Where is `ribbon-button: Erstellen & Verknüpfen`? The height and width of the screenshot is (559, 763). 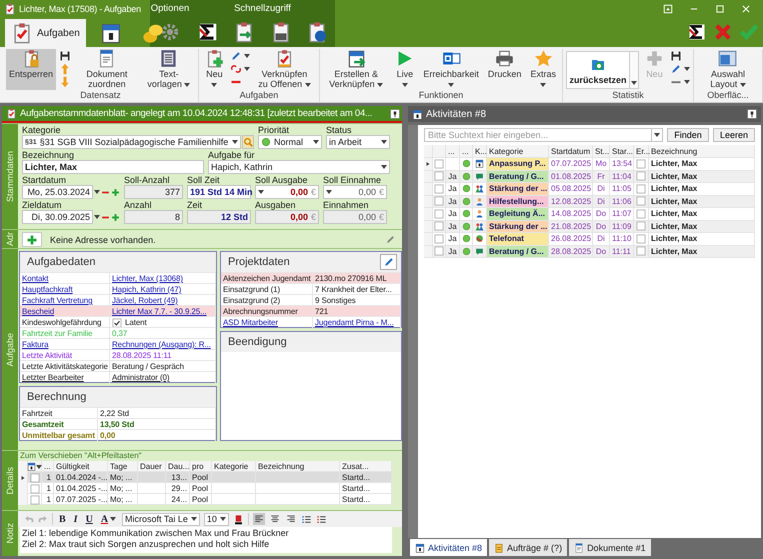
ribbon-button: Erstellen & Verknüpfen is located at coordinates (356, 69).